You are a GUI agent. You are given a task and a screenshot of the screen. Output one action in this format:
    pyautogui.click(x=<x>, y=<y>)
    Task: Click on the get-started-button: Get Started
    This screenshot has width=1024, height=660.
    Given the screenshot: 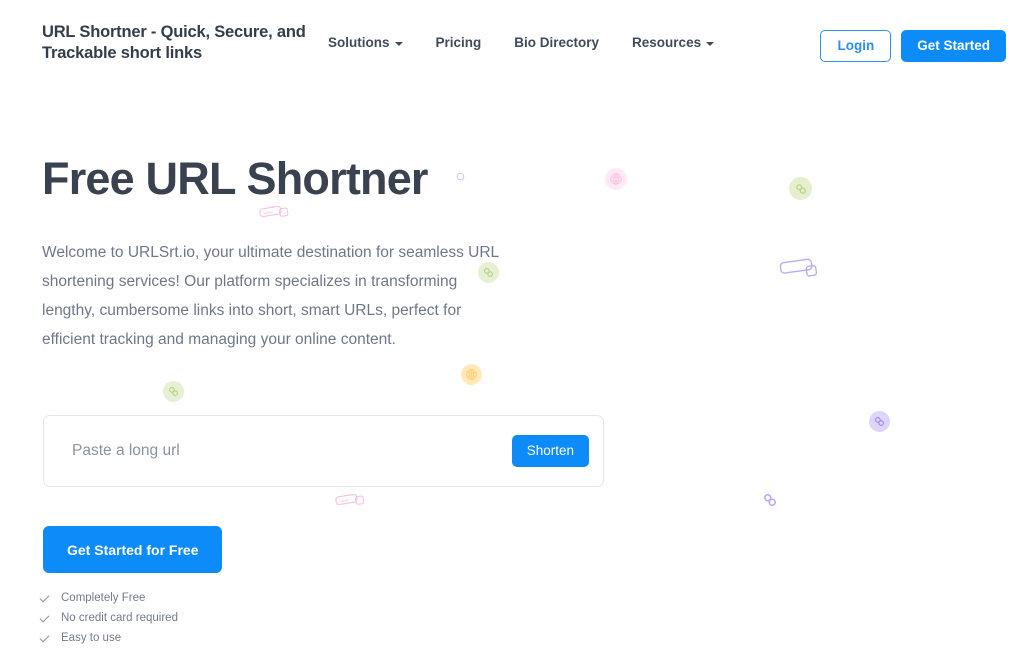 What is the action you would take?
    pyautogui.click(x=953, y=46)
    